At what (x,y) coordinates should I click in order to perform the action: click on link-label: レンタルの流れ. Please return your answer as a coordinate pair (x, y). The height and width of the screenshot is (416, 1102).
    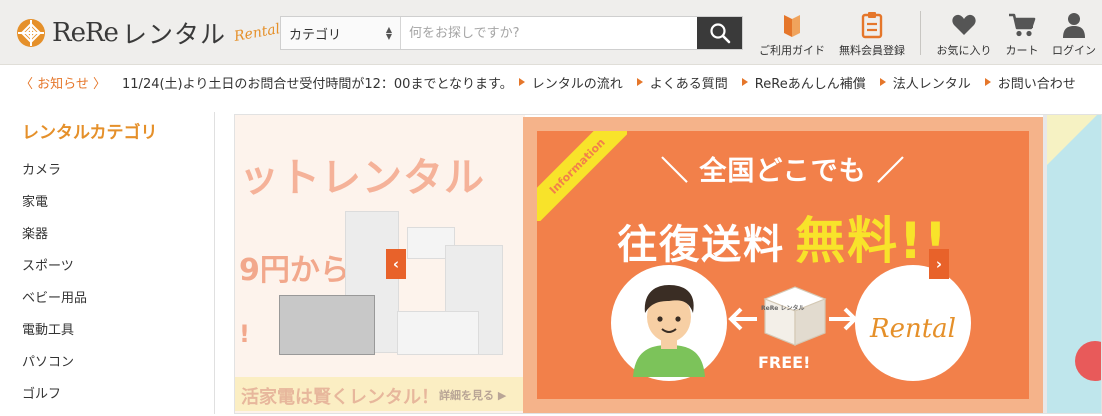
    Looking at the image, I should click on (577, 84).